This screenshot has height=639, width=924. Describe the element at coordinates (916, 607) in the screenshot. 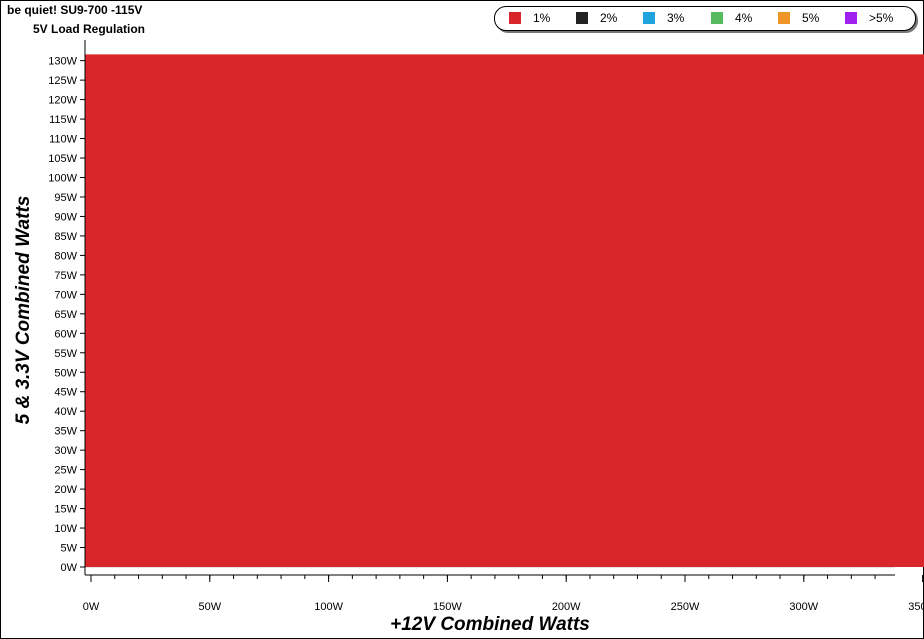

I see `x-tick-label: 350W` at that location.